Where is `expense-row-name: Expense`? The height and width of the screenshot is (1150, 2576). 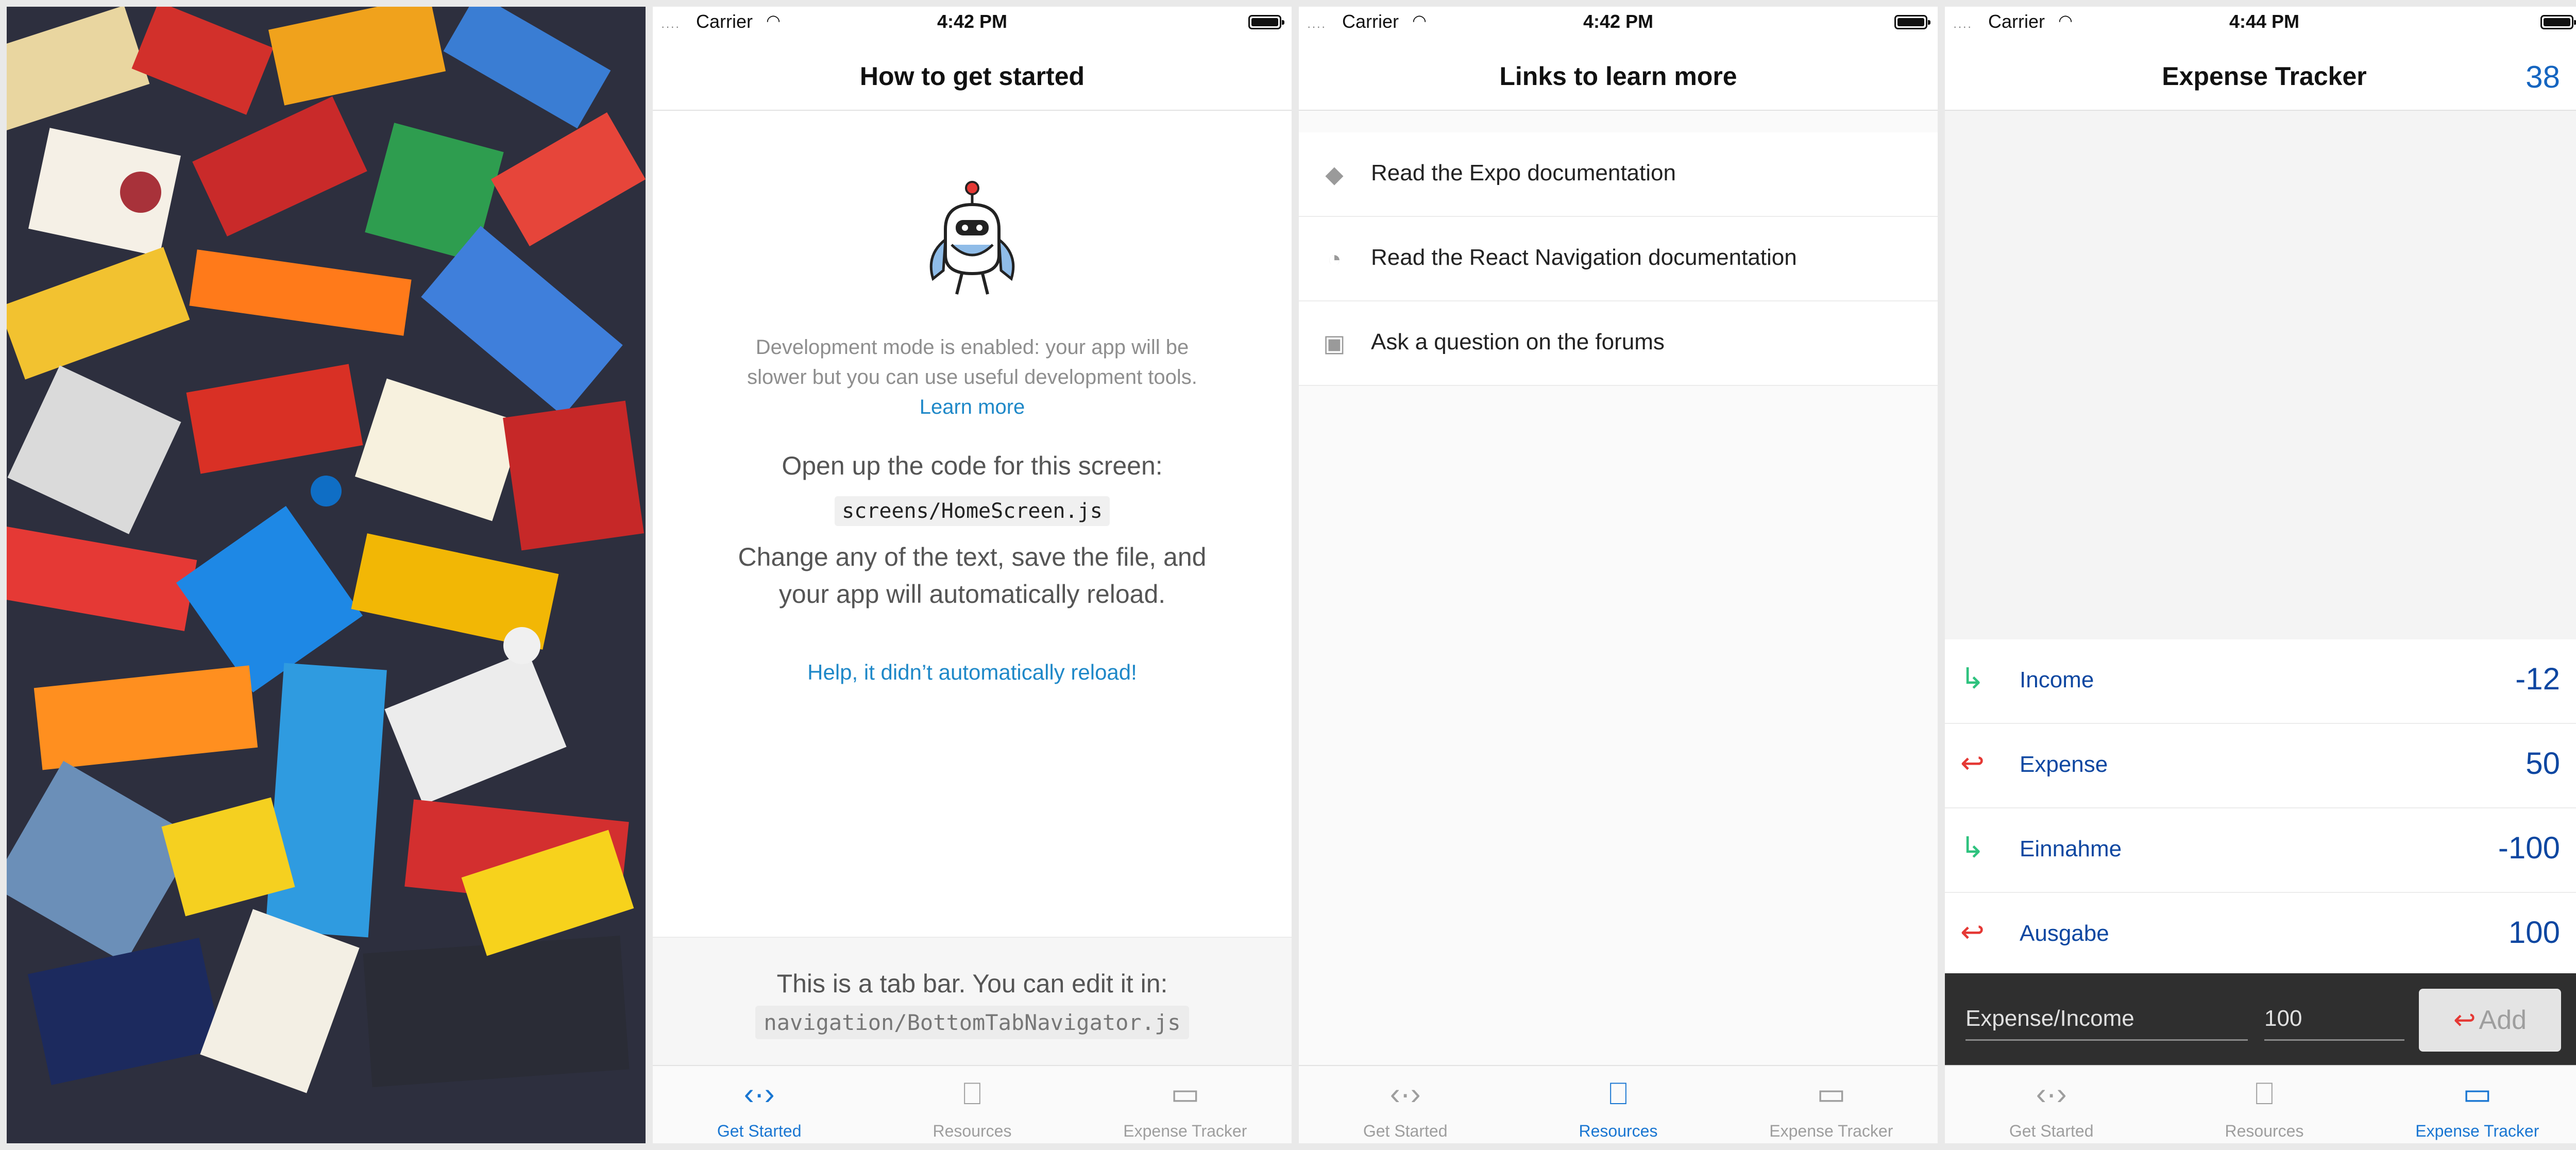 expense-row-name: Expense is located at coordinates (2064, 764).